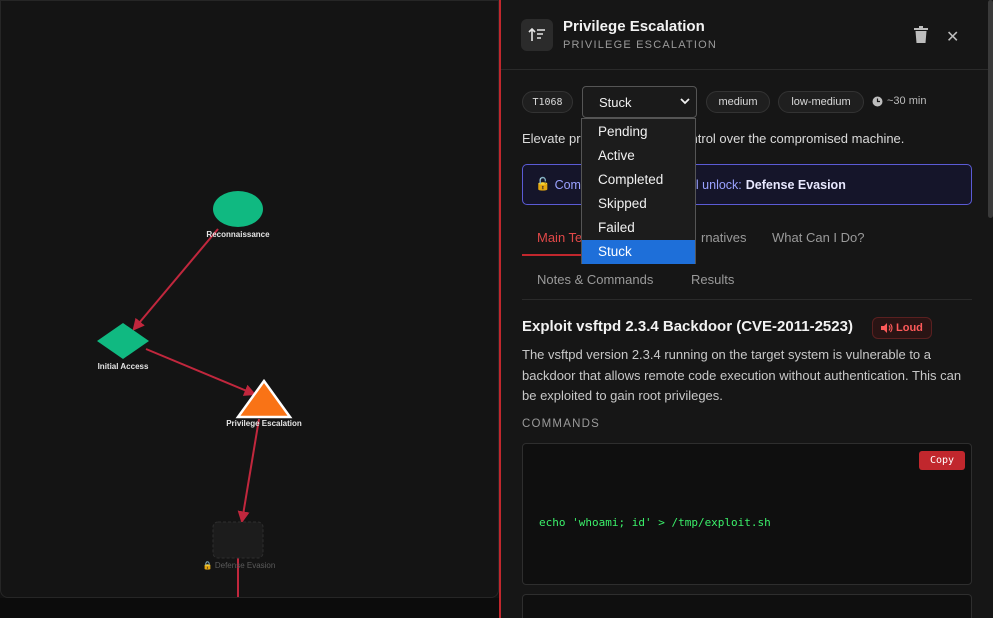 Image resolution: width=993 pixels, height=618 pixels. What do you see at coordinates (547, 102) in the screenshot?
I see `technique-id-badge: T1068` at bounding box center [547, 102].